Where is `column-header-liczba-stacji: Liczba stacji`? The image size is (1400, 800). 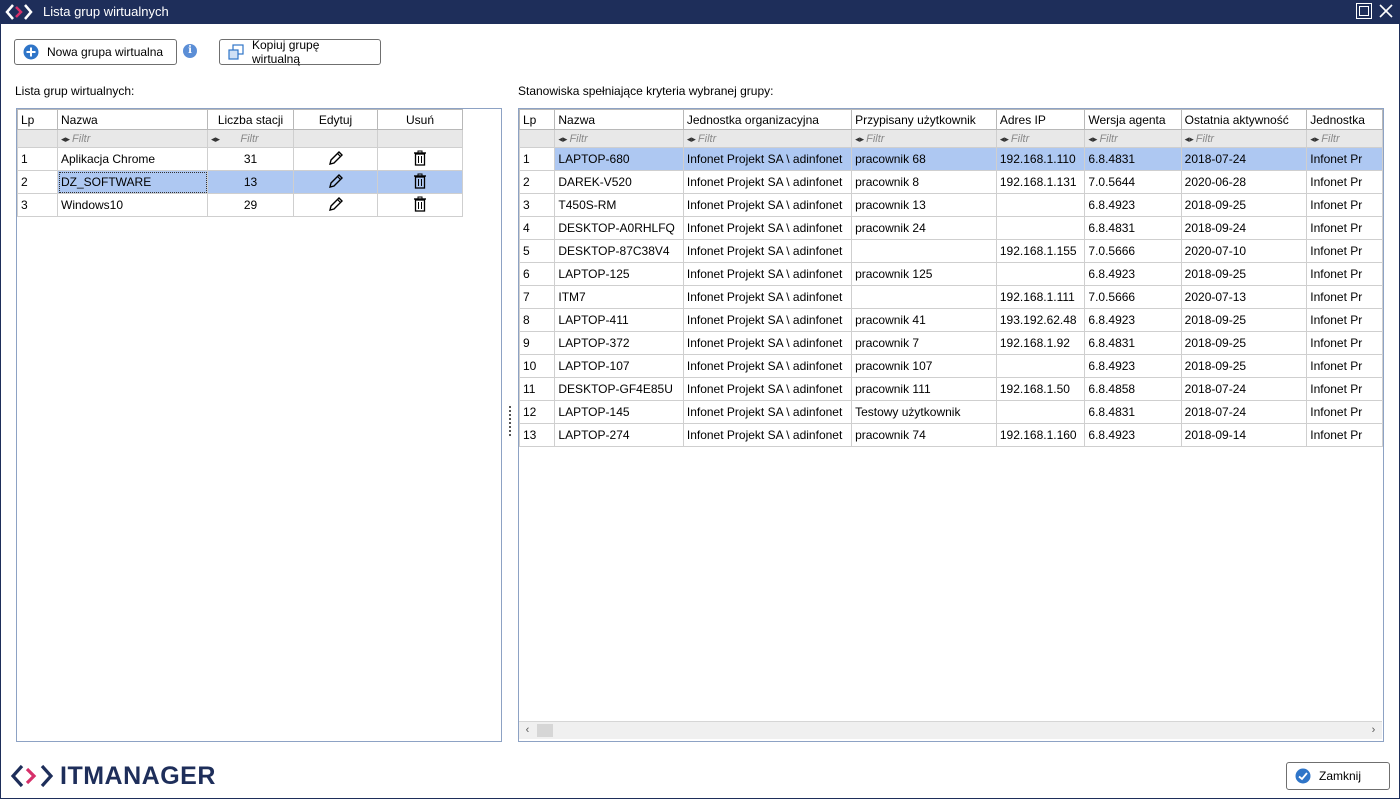
column-header-liczba-stacji: Liczba stacji is located at coordinates (250, 119).